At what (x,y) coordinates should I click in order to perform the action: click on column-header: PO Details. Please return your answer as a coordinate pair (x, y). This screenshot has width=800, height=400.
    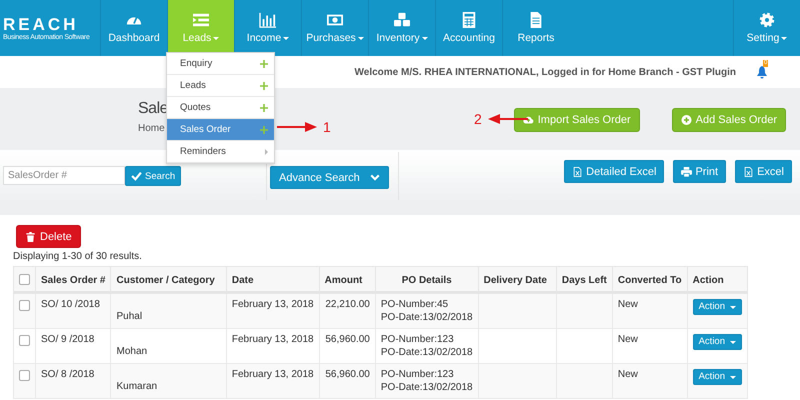
    Looking at the image, I should click on (427, 280).